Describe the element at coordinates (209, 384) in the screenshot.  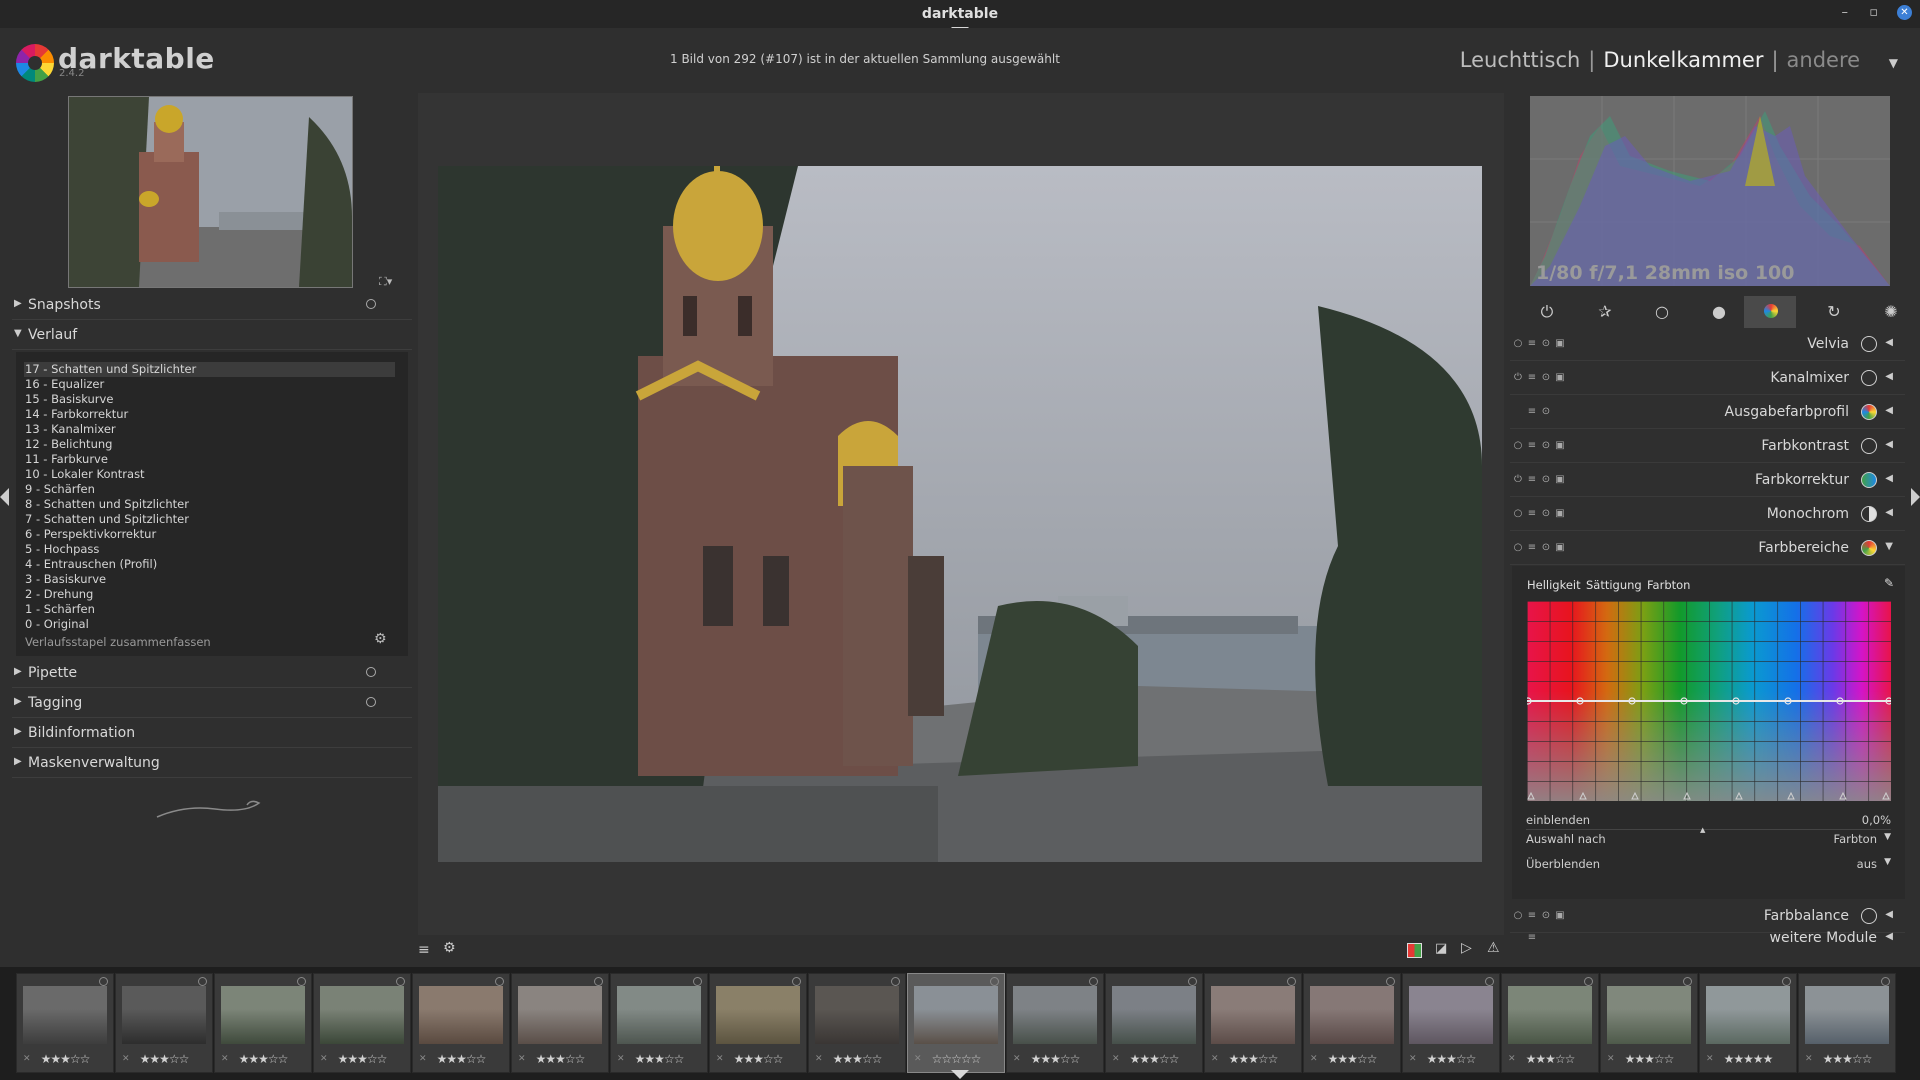
I see `history-item: 16 - Equalizer` at that location.